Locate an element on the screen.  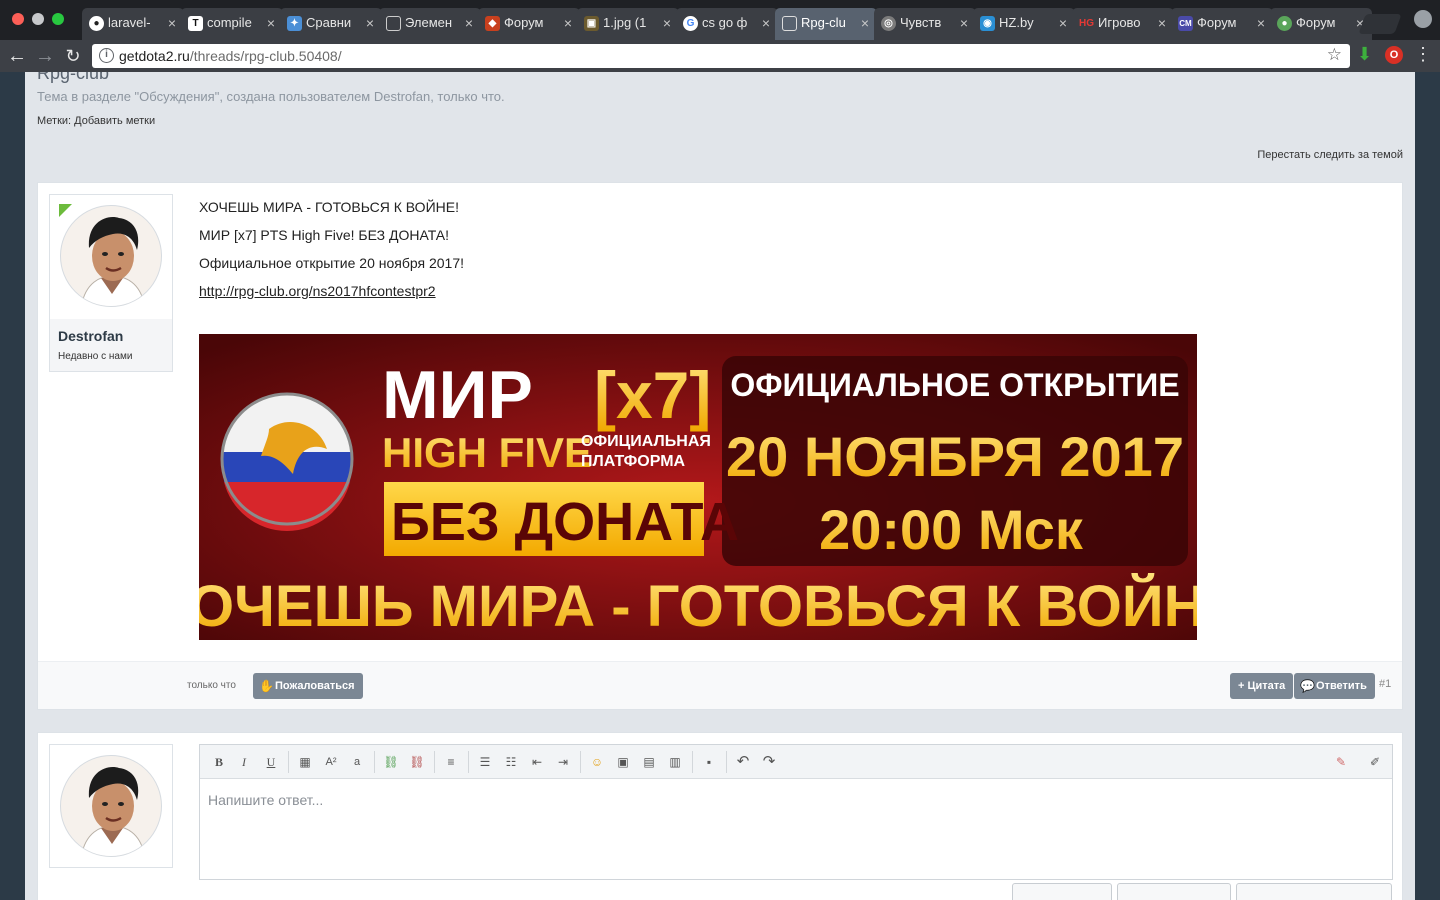
unlink-icon: ⛓ is located at coordinates (417, 762).